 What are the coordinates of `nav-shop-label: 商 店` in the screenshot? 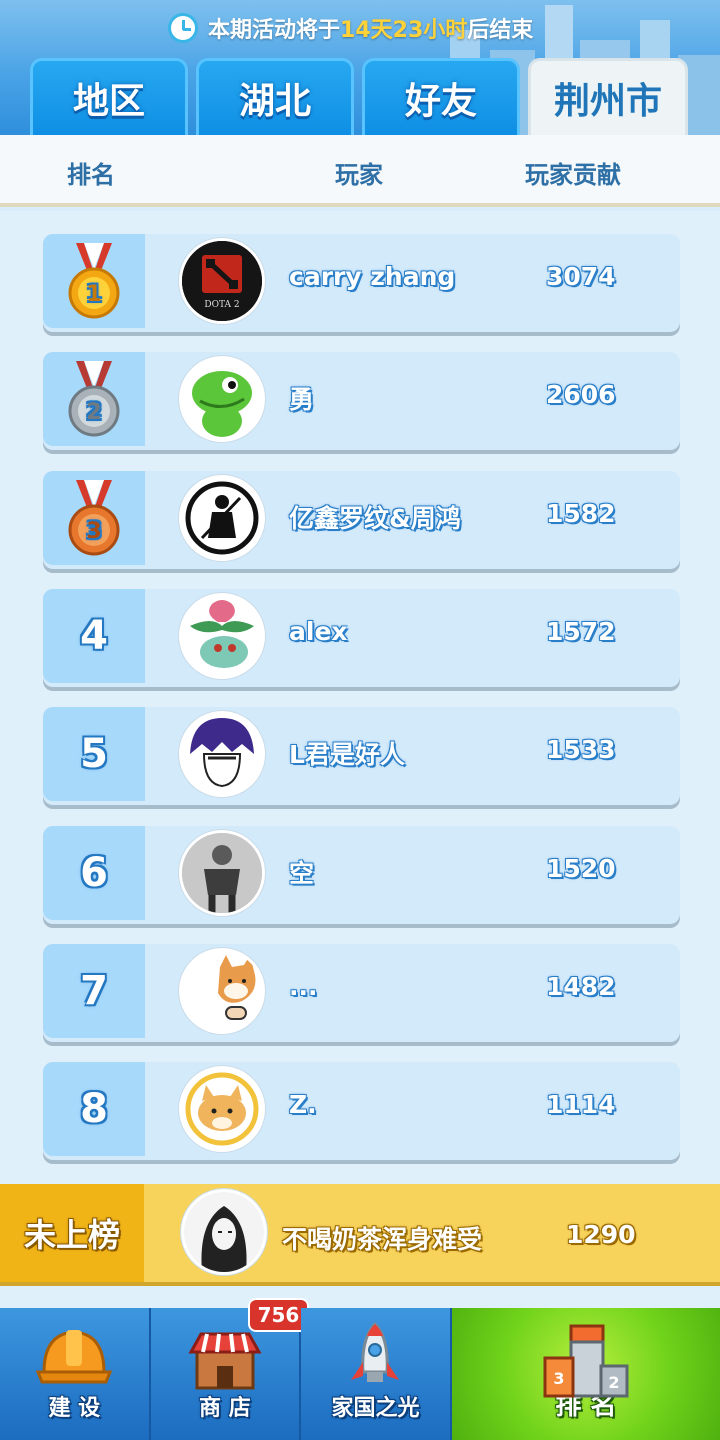 It's located at (225, 1408).